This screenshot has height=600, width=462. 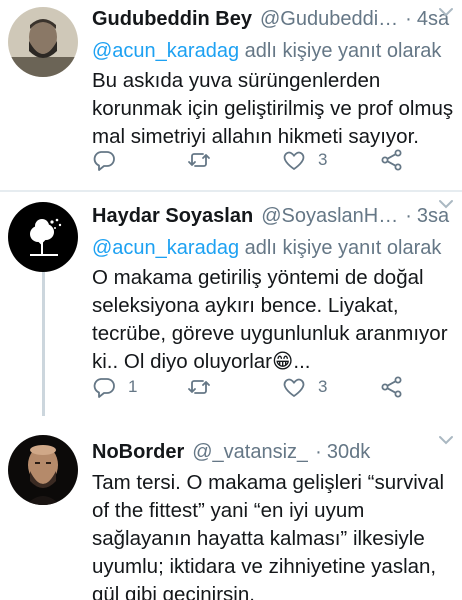 I want to click on reply-button: 1, so click(x=114, y=387).